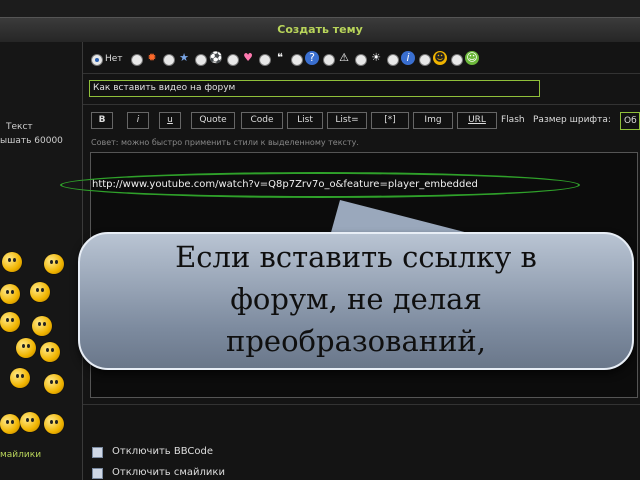 This screenshot has height=480, width=640. What do you see at coordinates (213, 120) in the screenshot?
I see `quote-button: Quote` at bounding box center [213, 120].